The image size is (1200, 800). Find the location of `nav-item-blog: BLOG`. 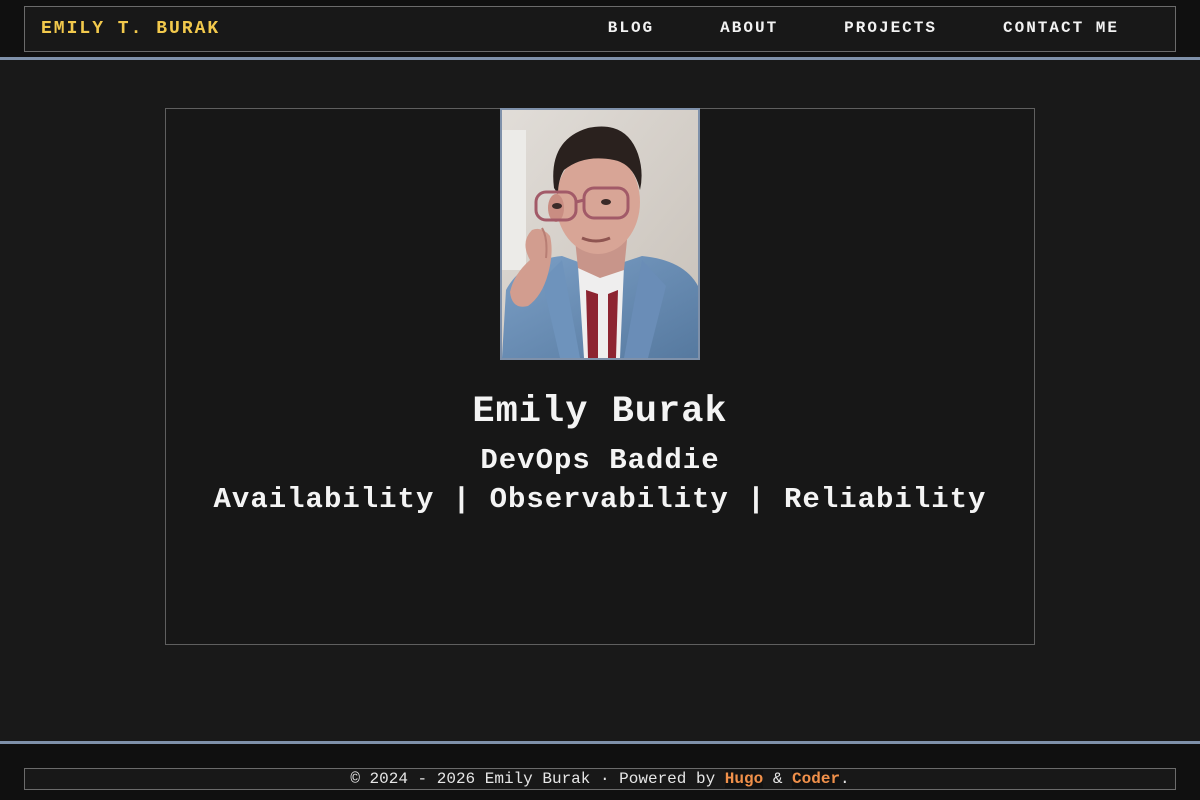

nav-item-blog: BLOG is located at coordinates (631, 28).